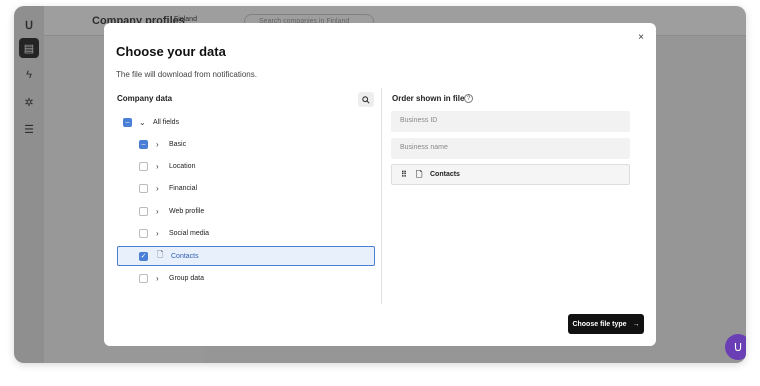  What do you see at coordinates (468, 98) in the screenshot?
I see `help-icon: ?` at bounding box center [468, 98].